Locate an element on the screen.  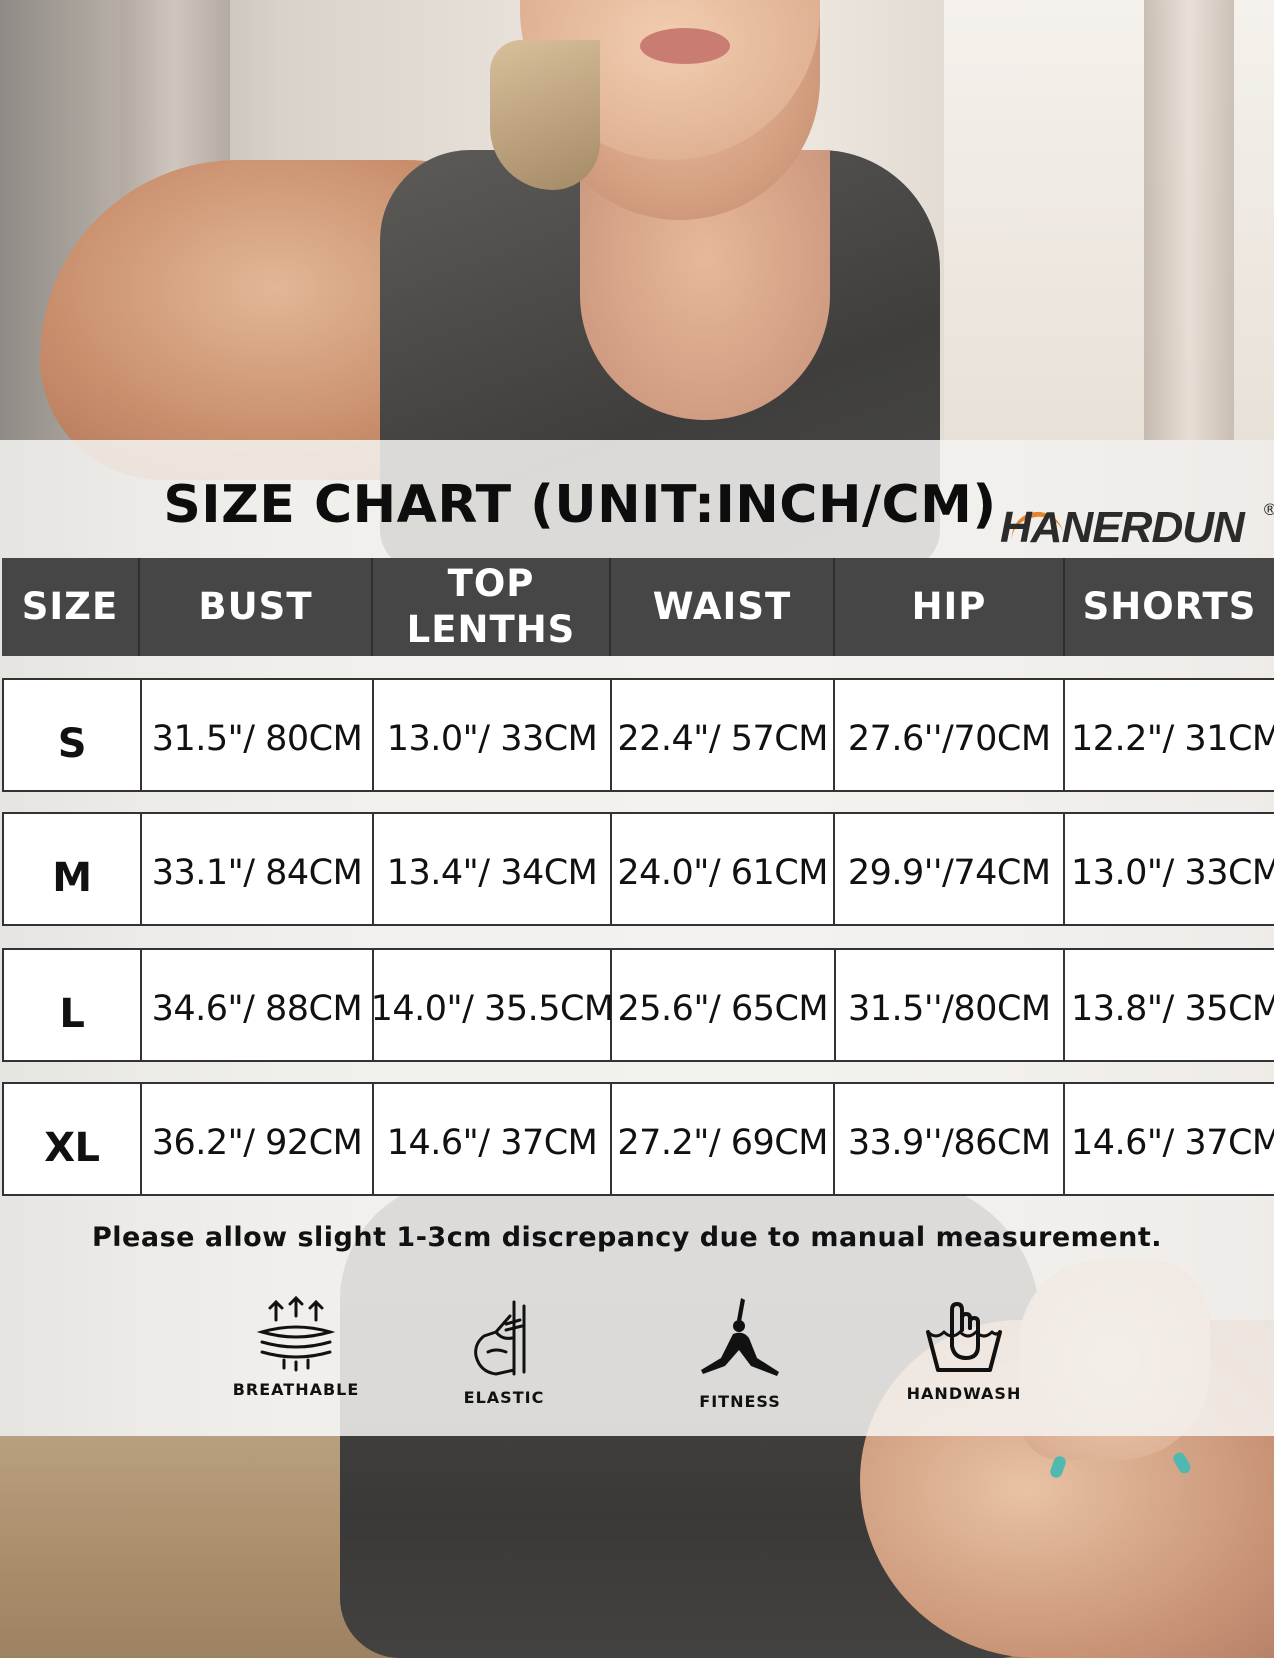
handwash-icon is located at coordinates (964, 1337).